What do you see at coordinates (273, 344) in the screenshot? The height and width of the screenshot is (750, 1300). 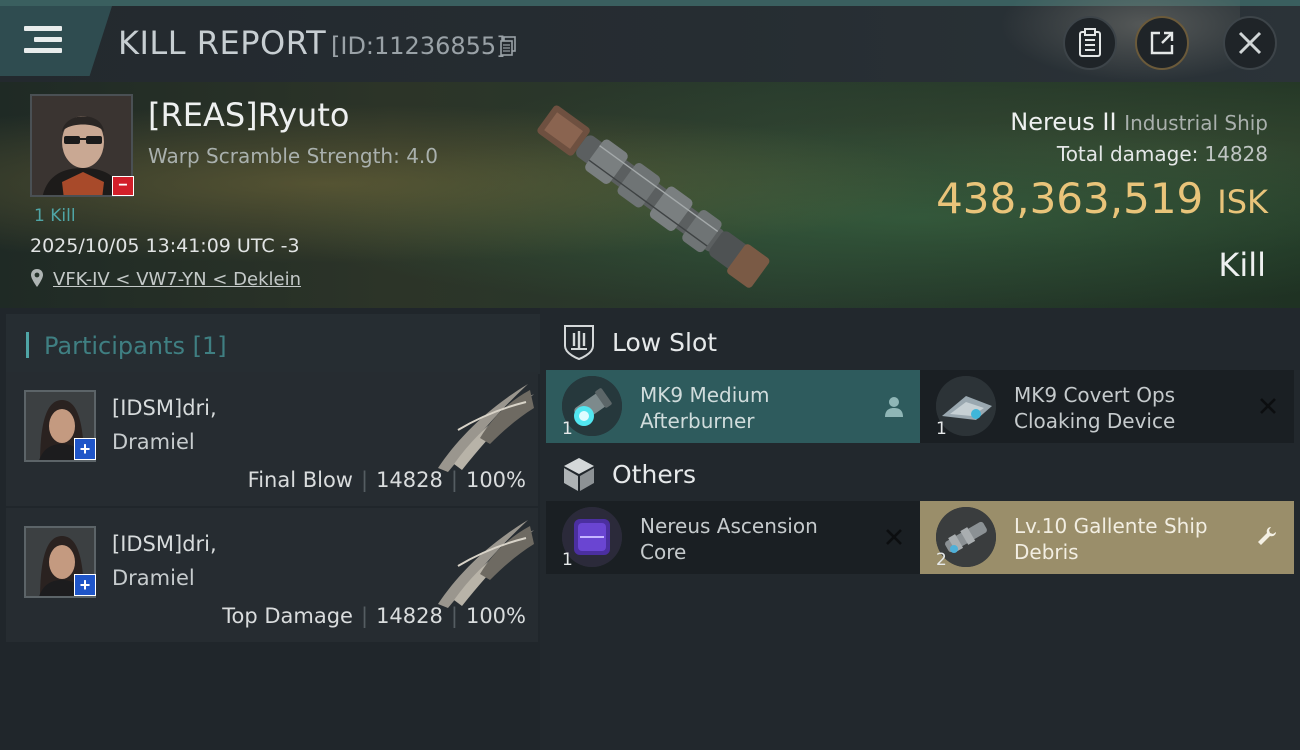 I see `participants-header: Participants [1]` at bounding box center [273, 344].